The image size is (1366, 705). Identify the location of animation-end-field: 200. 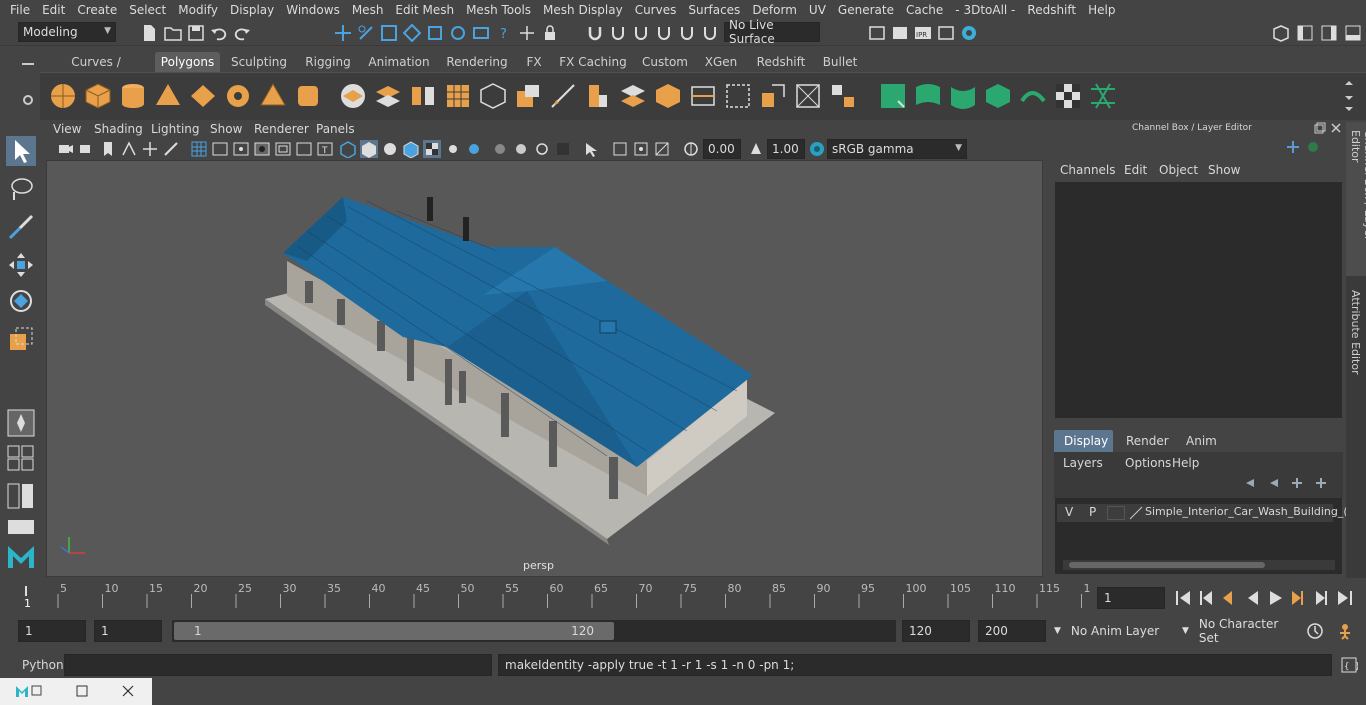
(1012, 631).